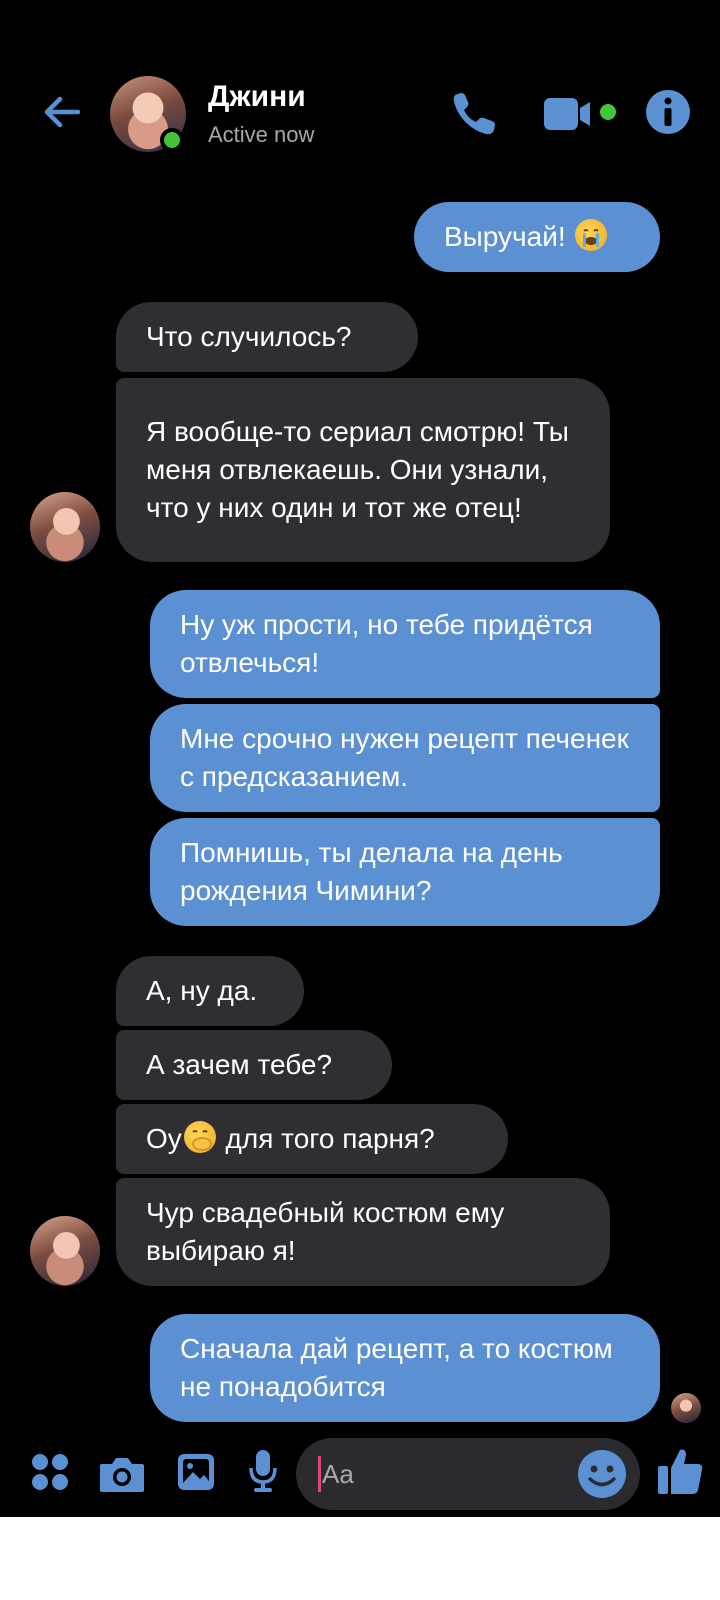 Image resolution: width=720 pixels, height=1600 pixels. Describe the element at coordinates (591, 235) in the screenshot. I see `crying-face-icon` at that location.